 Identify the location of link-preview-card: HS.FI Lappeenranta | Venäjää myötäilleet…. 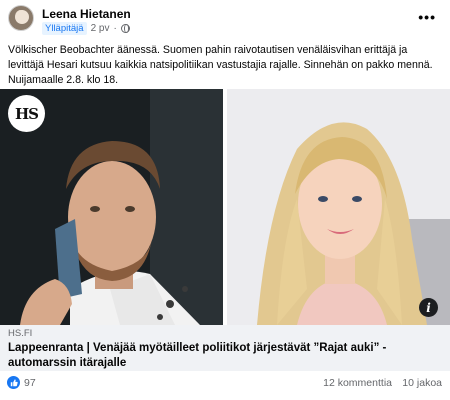
(225, 348).